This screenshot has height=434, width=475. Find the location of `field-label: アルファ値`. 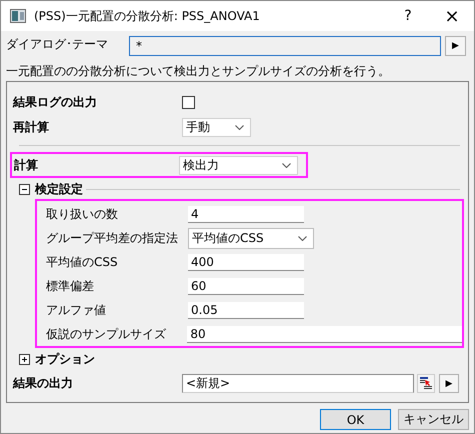

field-label: アルファ値 is located at coordinates (76, 310).